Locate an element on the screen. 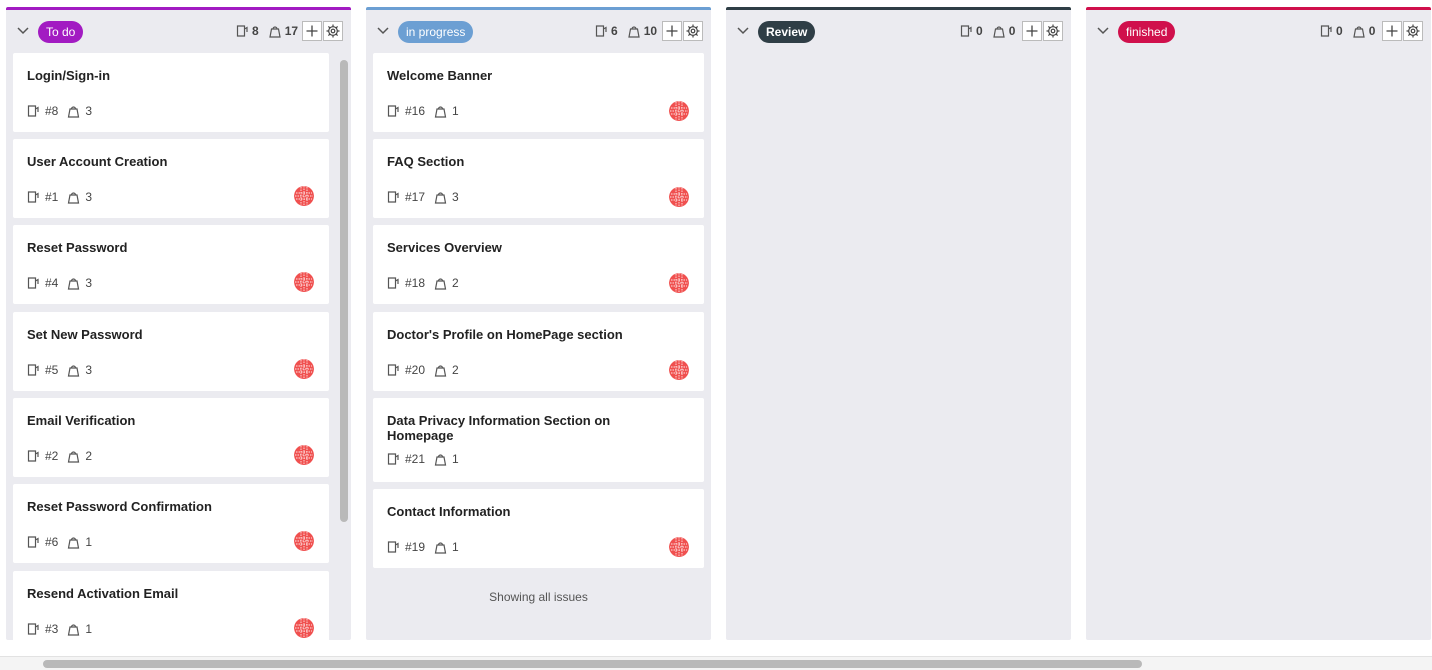  card-meta: #5 3 is located at coordinates (59, 370).